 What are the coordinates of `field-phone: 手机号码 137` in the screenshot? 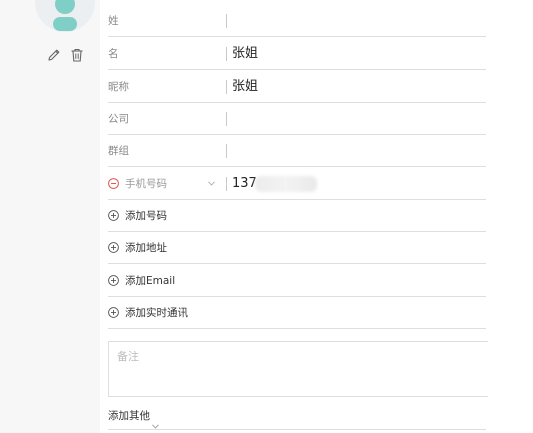 It's located at (297, 184).